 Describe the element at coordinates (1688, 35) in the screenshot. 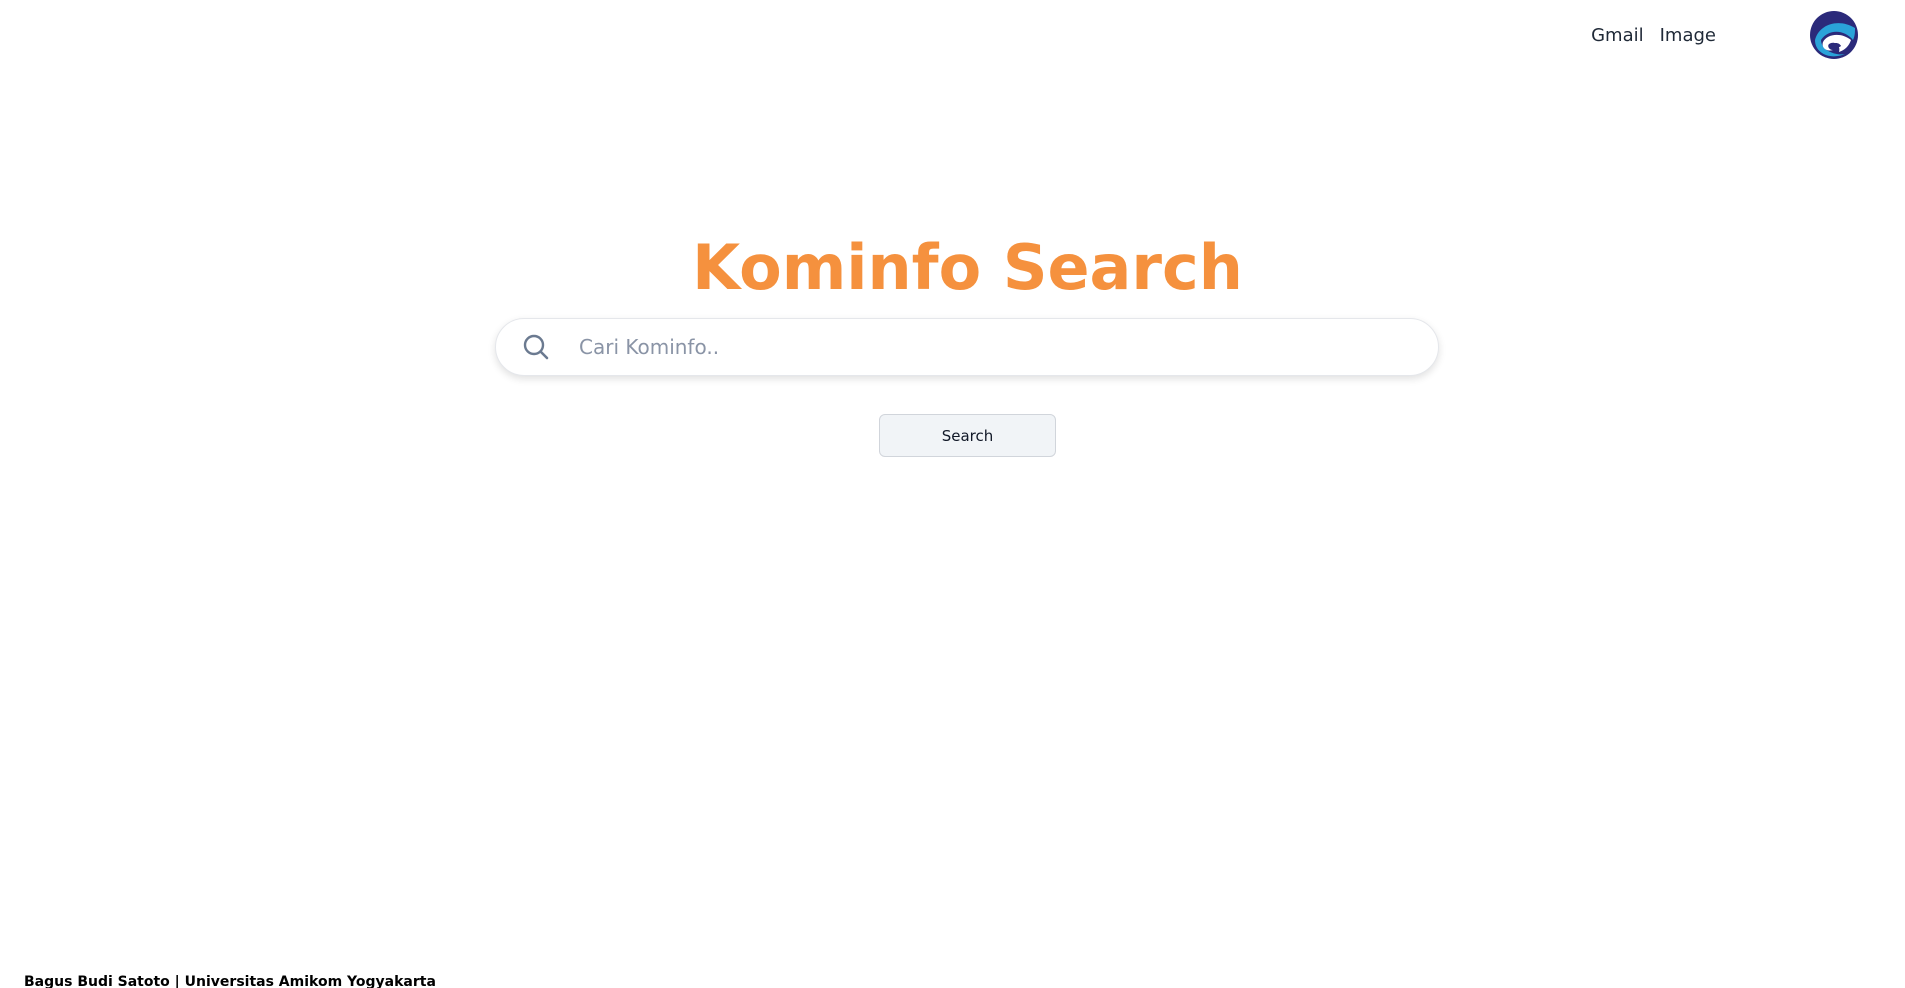

I see `image-link: Image` at that location.